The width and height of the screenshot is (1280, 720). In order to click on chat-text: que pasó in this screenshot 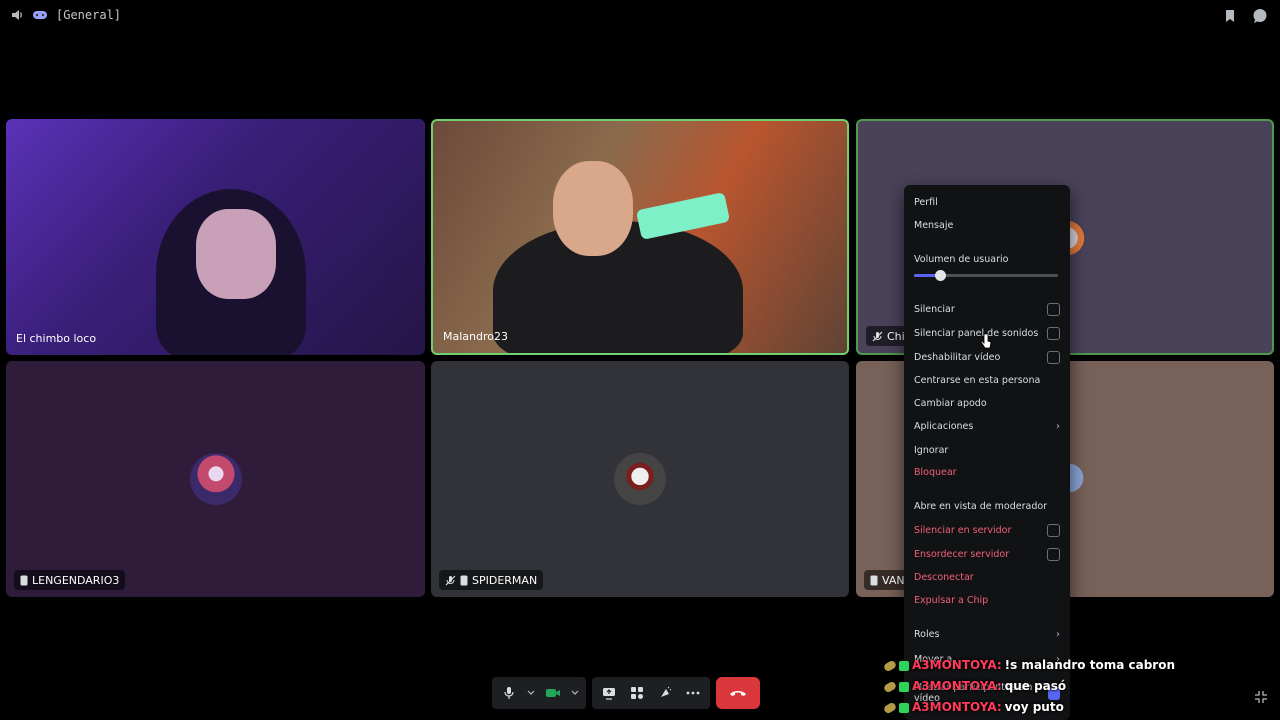, I will do `click(1035, 686)`.